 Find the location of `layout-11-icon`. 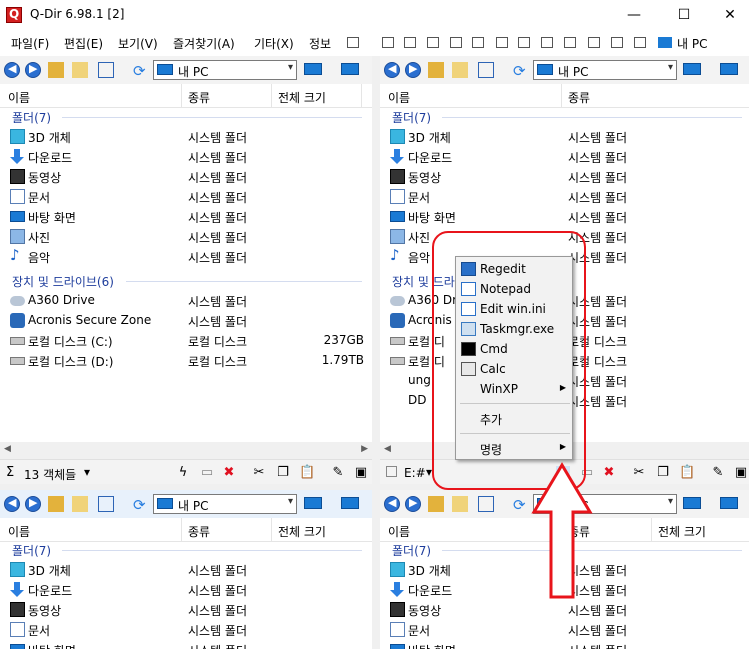

layout-11-icon is located at coordinates (617, 42).